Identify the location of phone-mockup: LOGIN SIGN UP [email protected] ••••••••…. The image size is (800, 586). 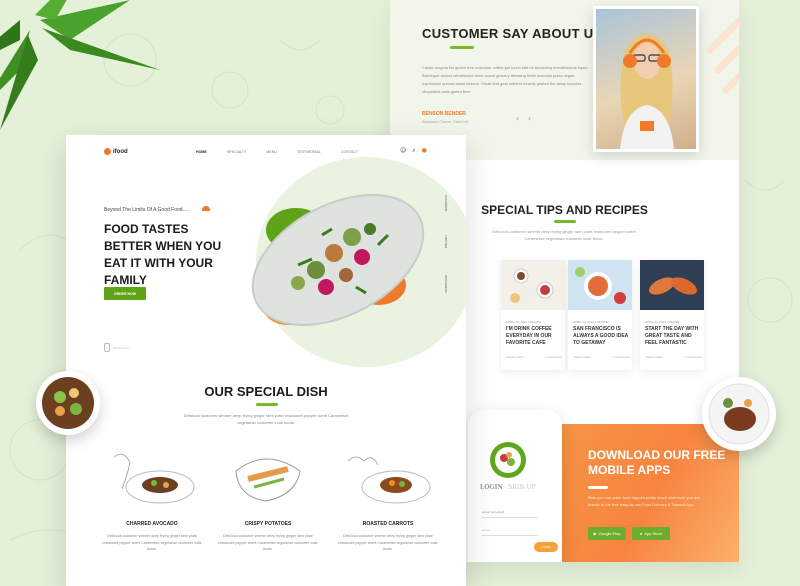
(515, 486).